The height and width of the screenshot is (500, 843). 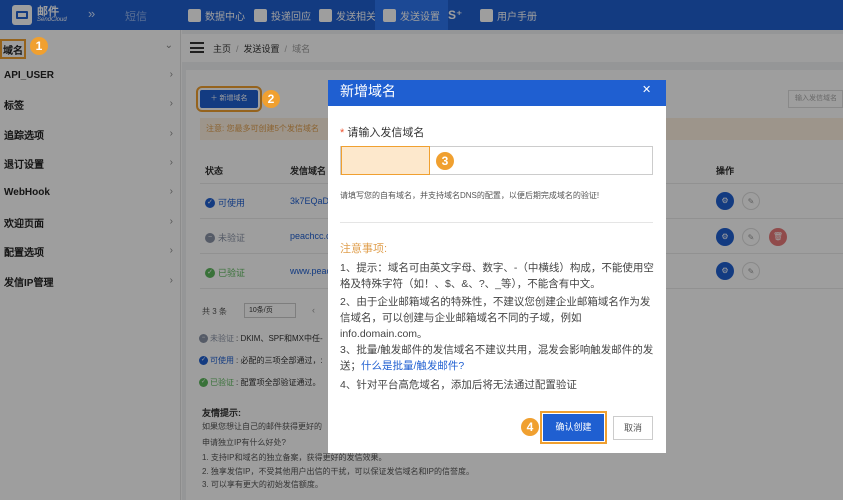 I want to click on notice-item: 4、针对平台高危域名，添加后将无法通过配置验证, so click(x=458, y=385).